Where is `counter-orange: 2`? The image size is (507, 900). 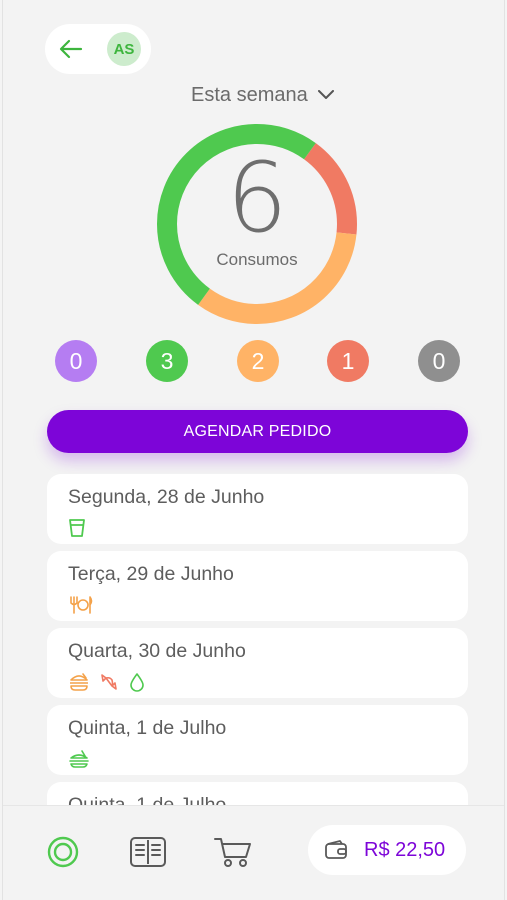
counter-orange: 2 is located at coordinates (258, 361).